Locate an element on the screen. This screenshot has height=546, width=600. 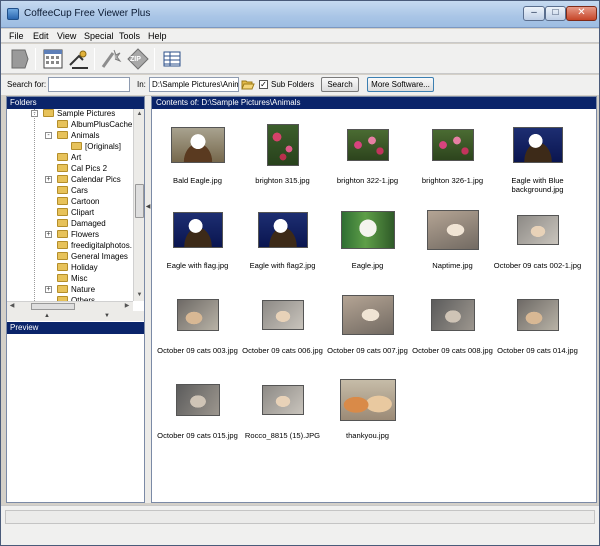
folder-tree-item: Art is located at coordinates (70, 157).